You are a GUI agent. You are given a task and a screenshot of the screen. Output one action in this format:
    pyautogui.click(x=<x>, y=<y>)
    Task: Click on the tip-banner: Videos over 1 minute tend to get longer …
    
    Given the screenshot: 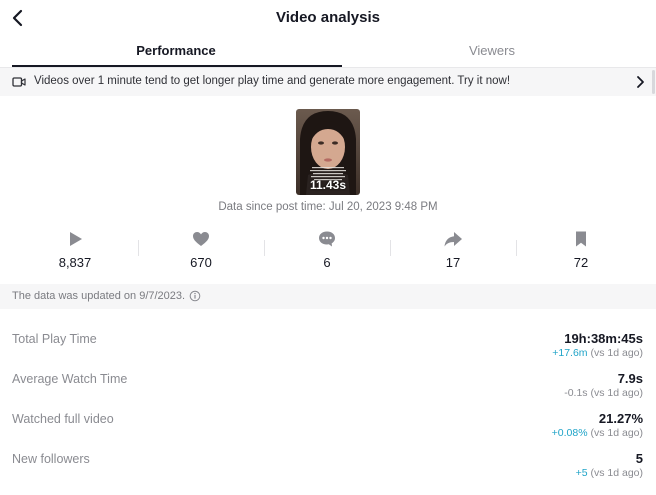 What is the action you would take?
    pyautogui.click(x=328, y=82)
    